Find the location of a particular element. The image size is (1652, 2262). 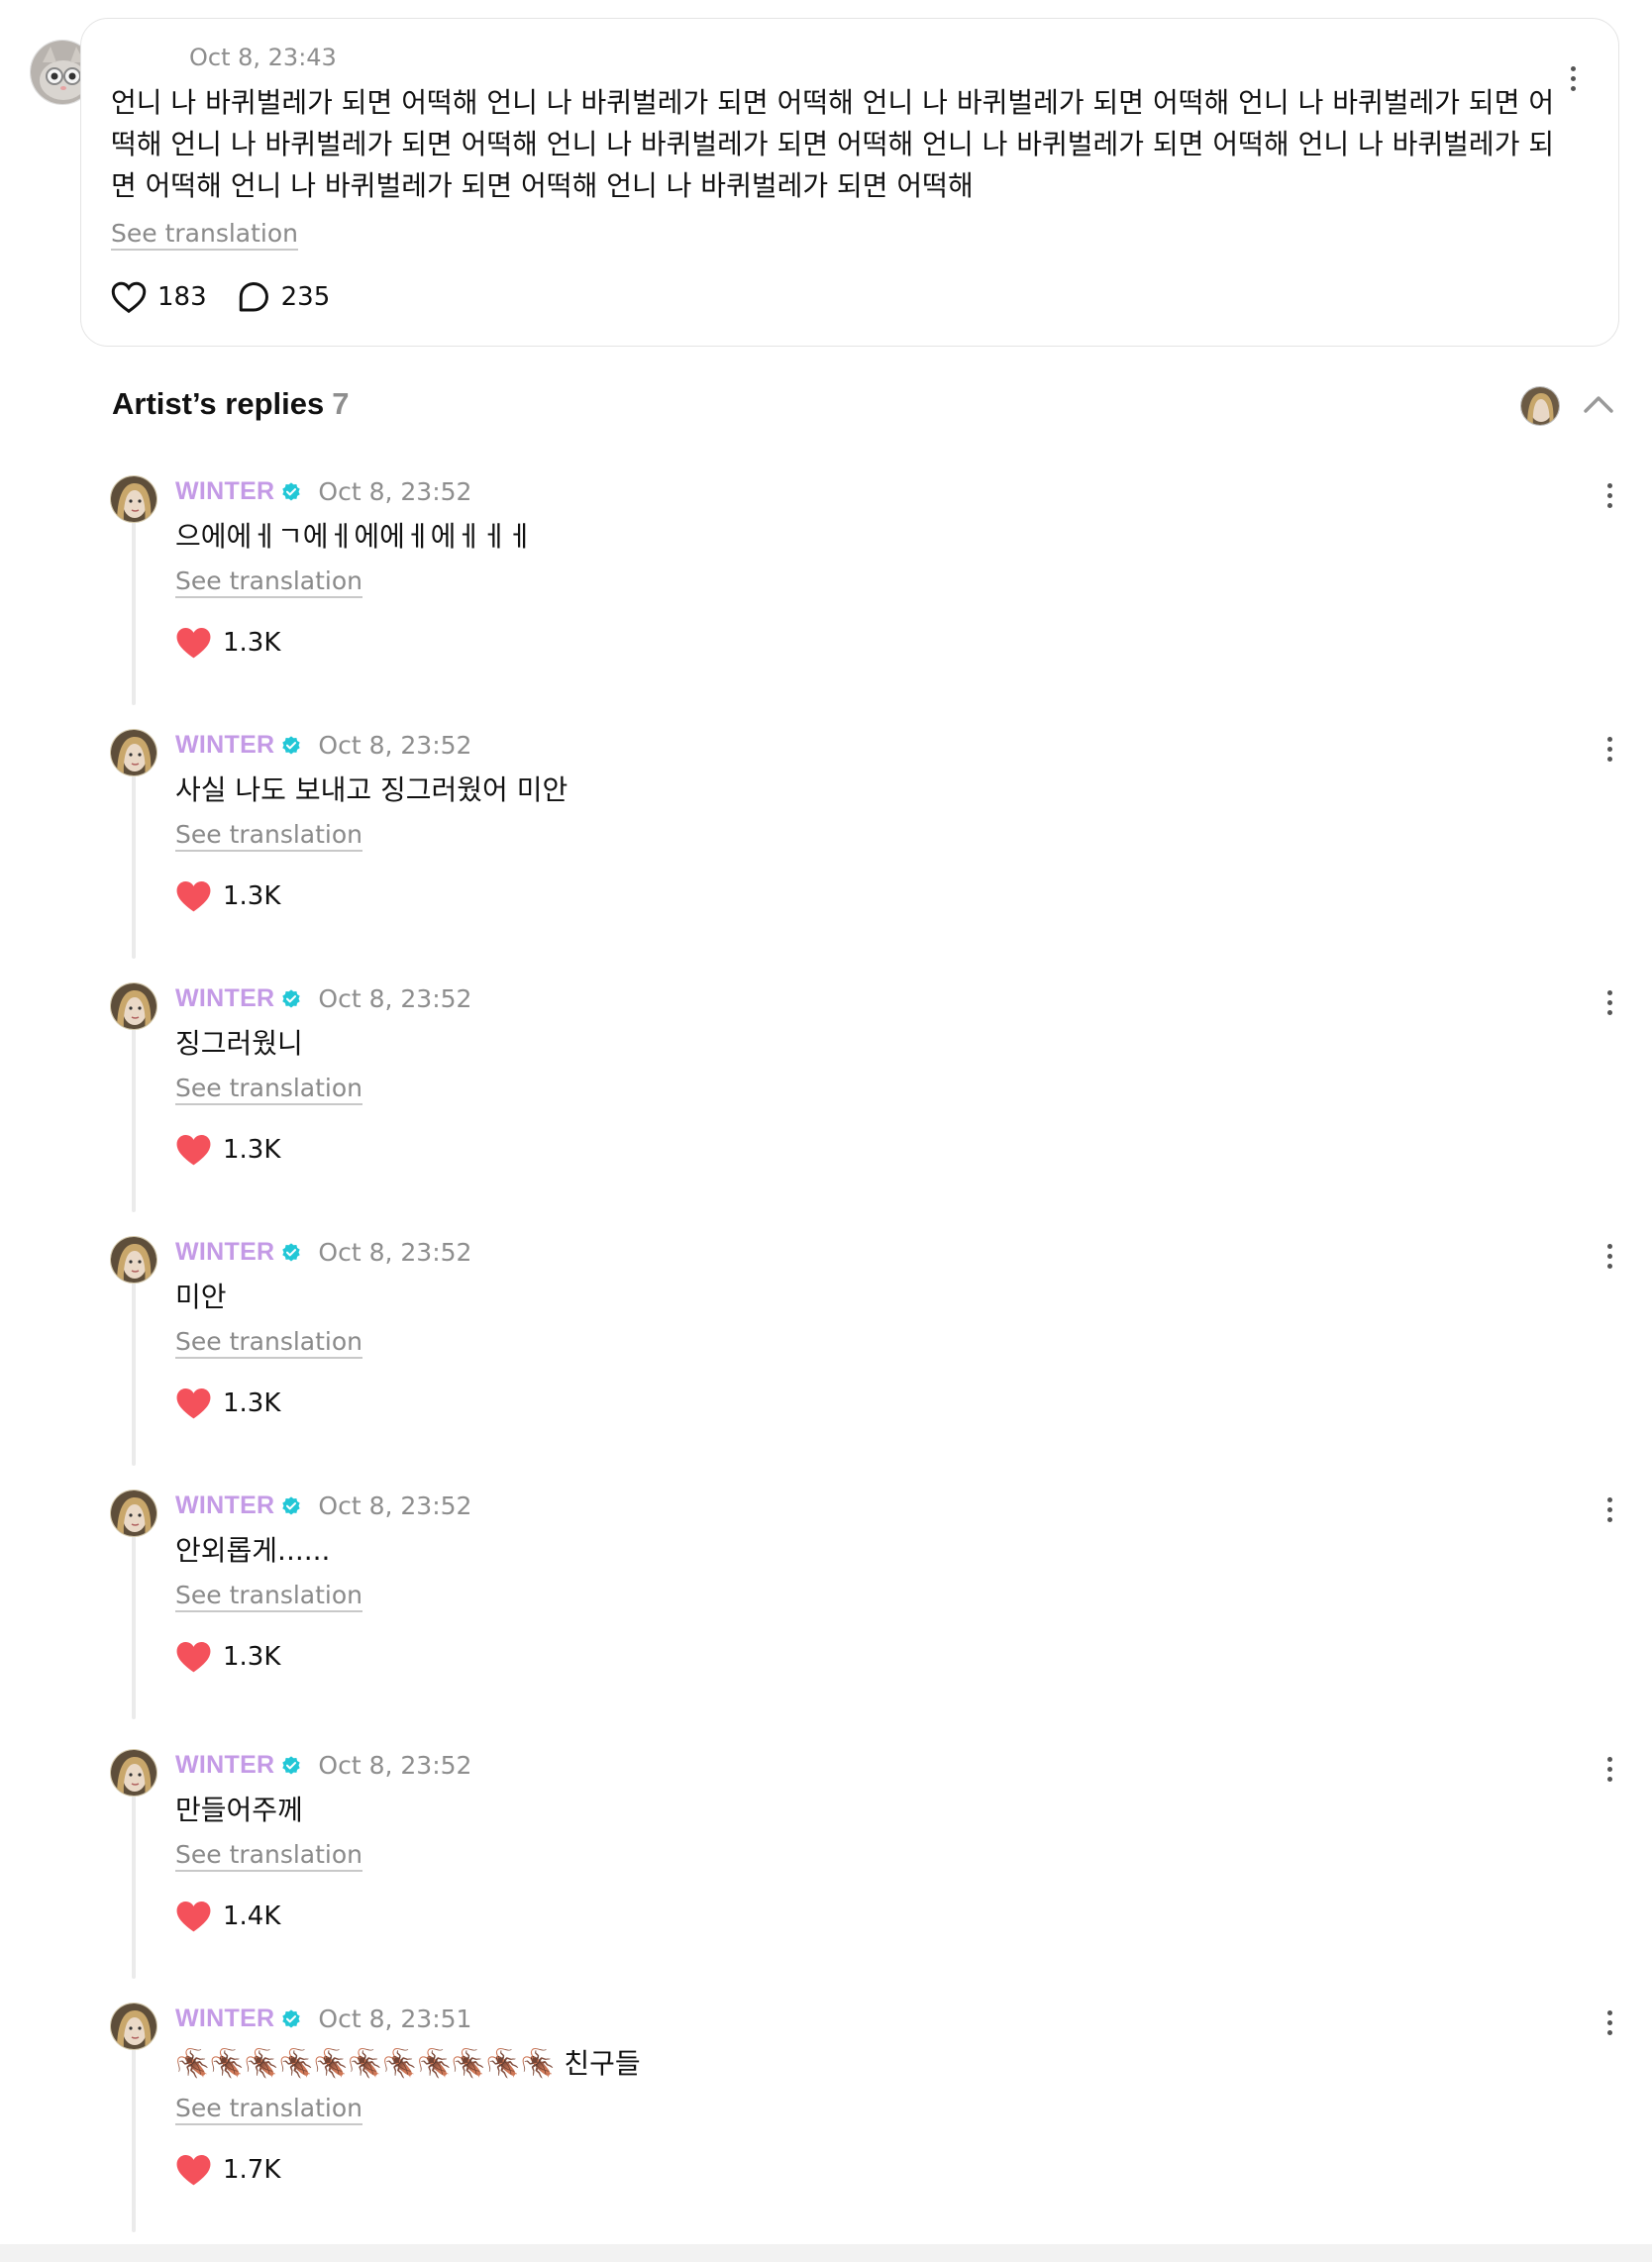

artist-replies-title: Artist’s replies is located at coordinates (219, 403).